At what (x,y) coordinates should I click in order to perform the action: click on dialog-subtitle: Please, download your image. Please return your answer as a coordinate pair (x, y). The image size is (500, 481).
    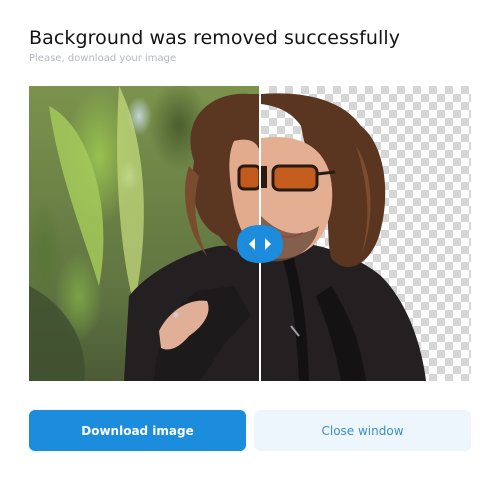
    Looking at the image, I should click on (103, 58).